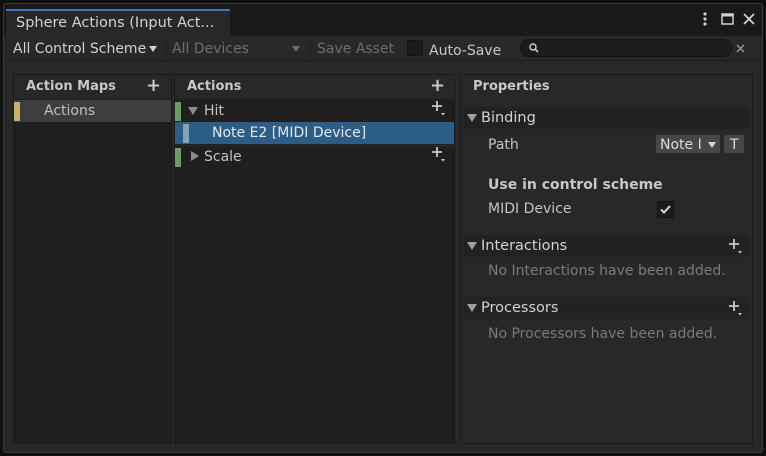 The width and height of the screenshot is (766, 456). I want to click on text-mode-button: T, so click(734, 144).